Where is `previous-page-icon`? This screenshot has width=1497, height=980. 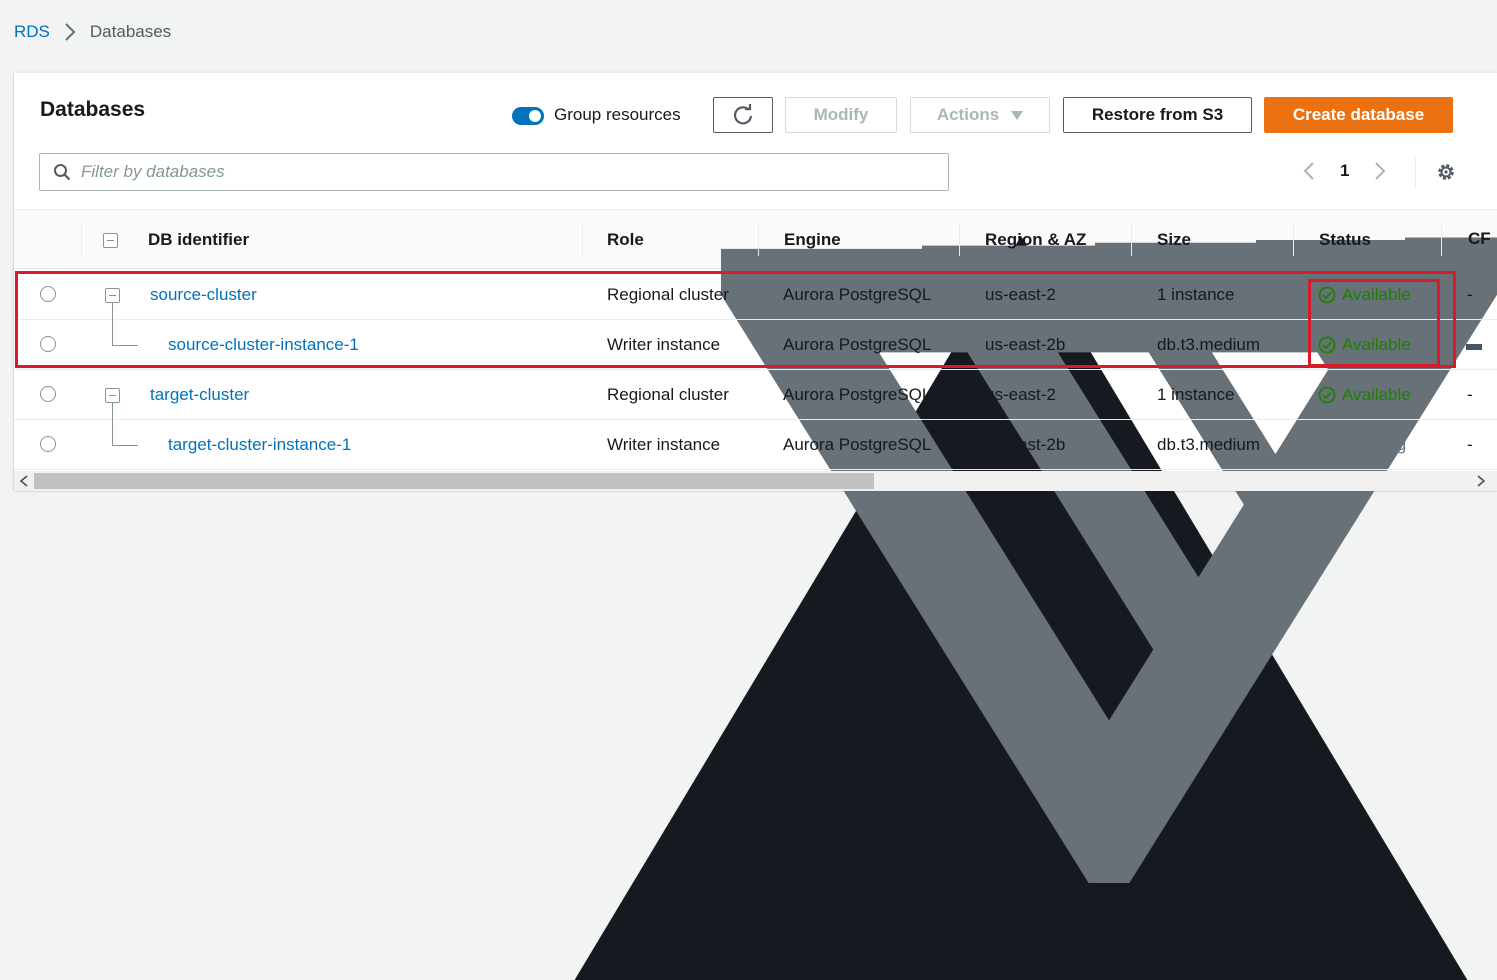 previous-page-icon is located at coordinates (1309, 171).